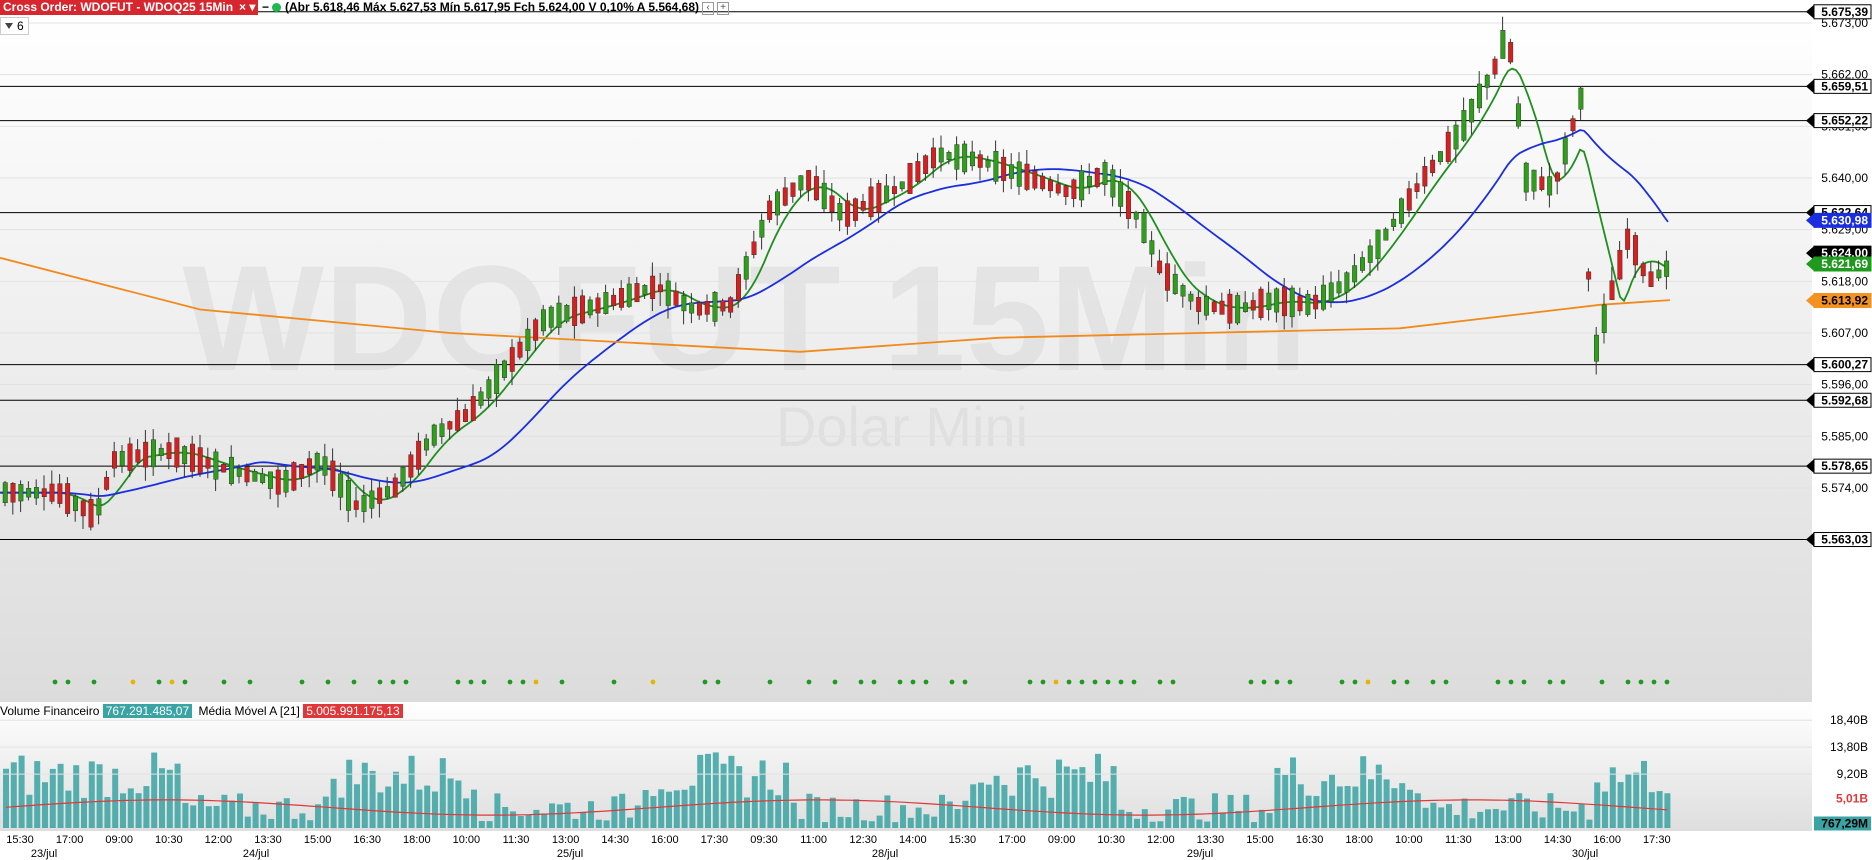 The height and width of the screenshot is (860, 1872). What do you see at coordinates (276, 7) in the screenshot?
I see `status-dot-icon` at bounding box center [276, 7].